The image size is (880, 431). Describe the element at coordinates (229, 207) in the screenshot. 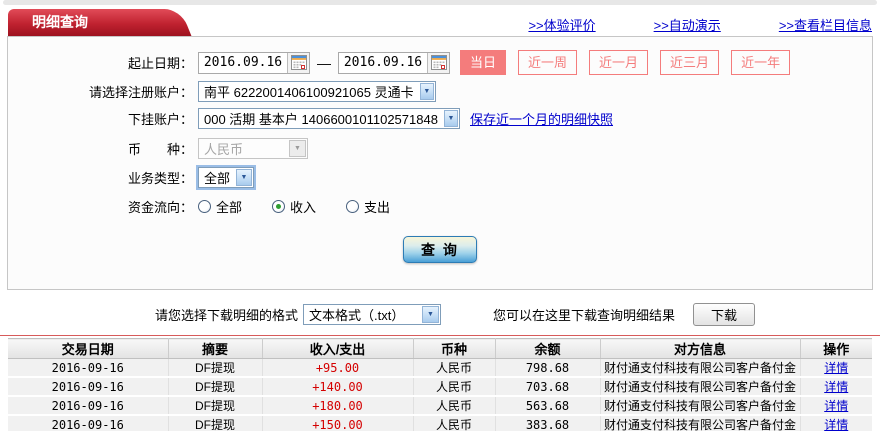

I see `radio-flow-all-label: 全部` at that location.